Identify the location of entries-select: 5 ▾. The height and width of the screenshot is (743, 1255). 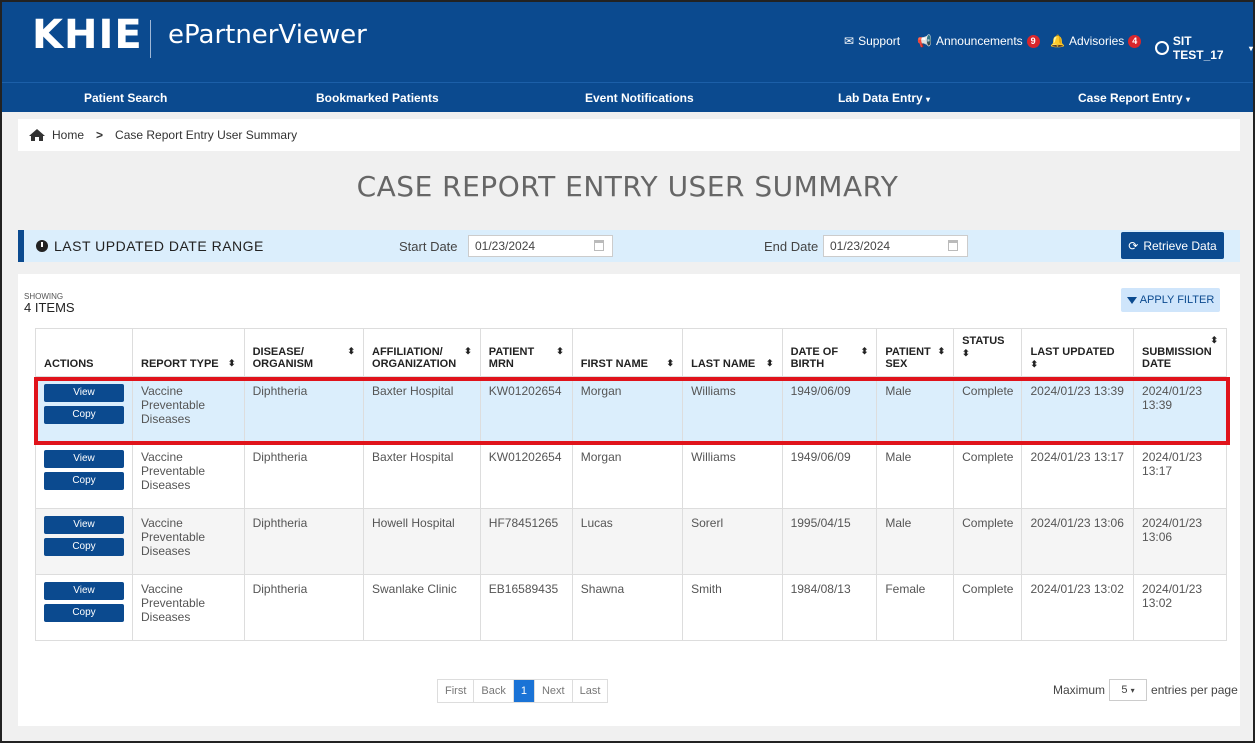
(1128, 690).